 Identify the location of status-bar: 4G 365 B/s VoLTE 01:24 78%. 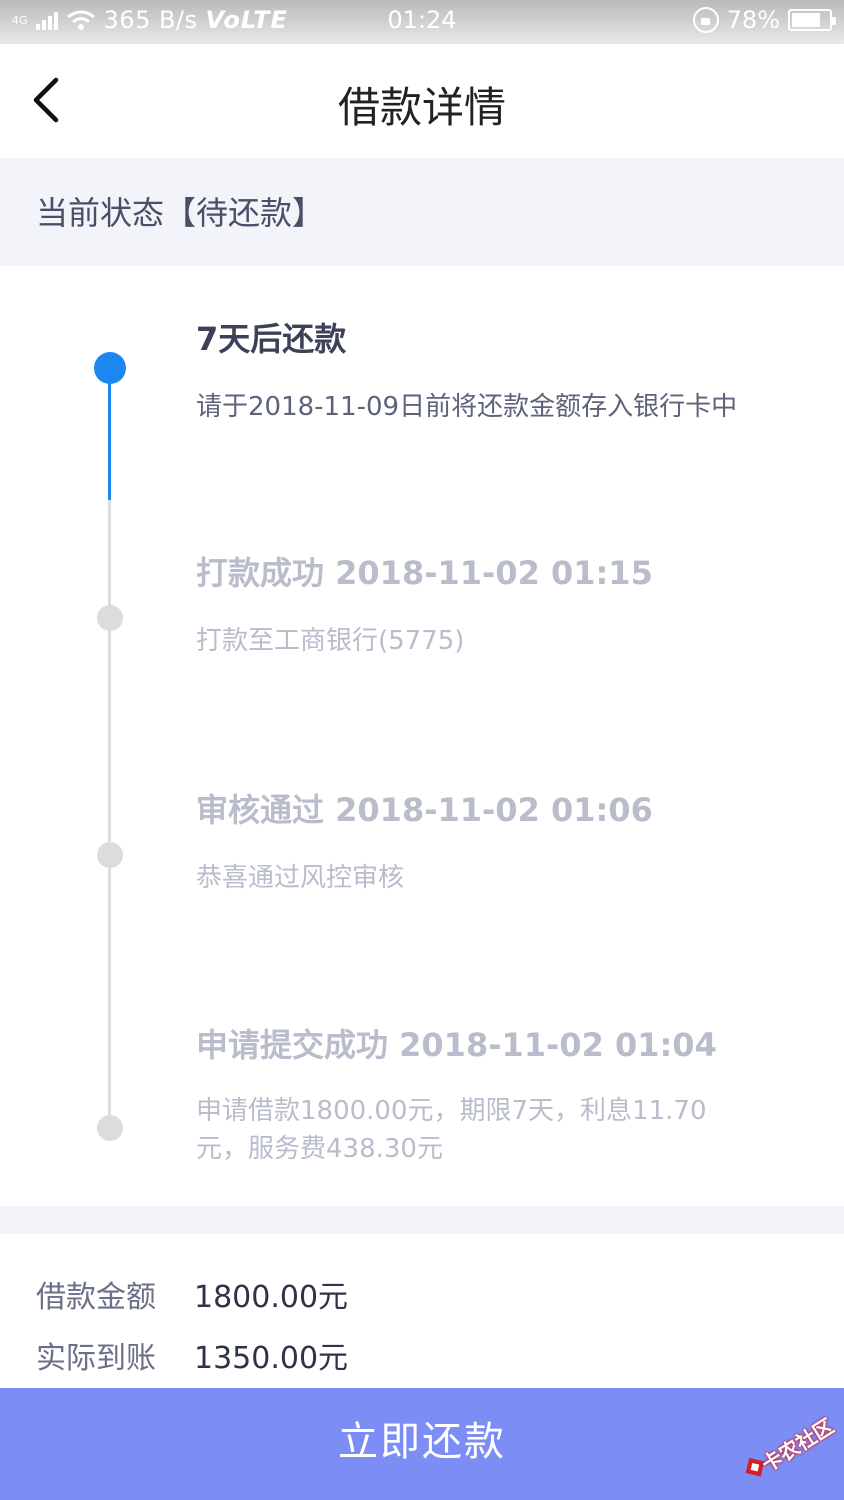
(422, 22).